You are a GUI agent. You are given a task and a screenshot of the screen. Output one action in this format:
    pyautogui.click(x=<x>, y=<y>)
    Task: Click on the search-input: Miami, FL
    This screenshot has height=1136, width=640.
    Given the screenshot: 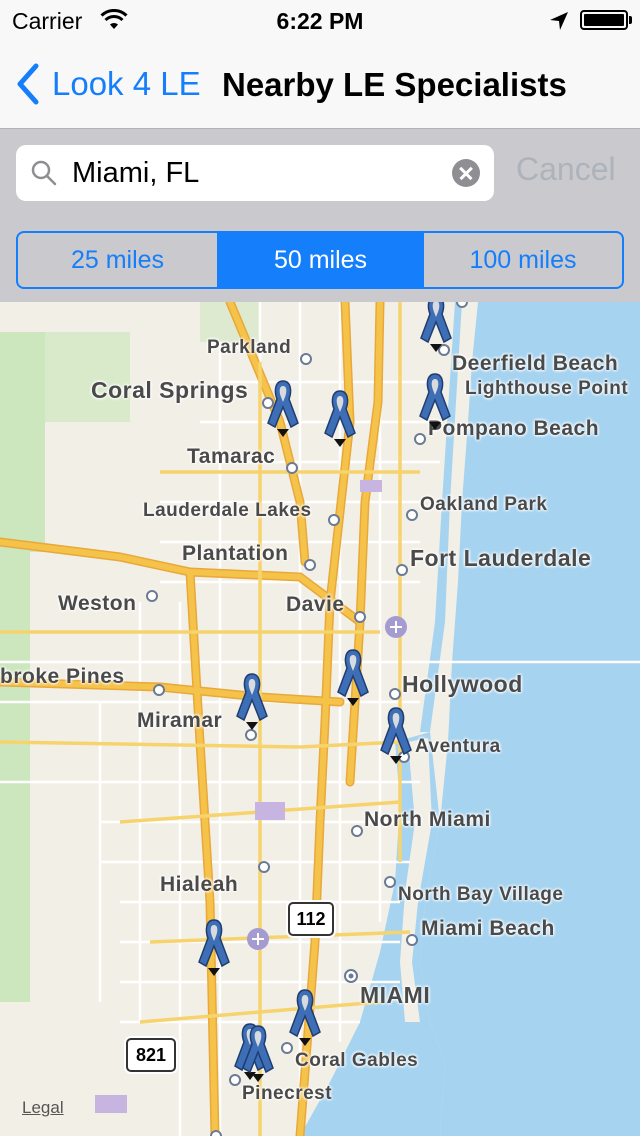 What is the action you would take?
    pyautogui.click(x=255, y=173)
    